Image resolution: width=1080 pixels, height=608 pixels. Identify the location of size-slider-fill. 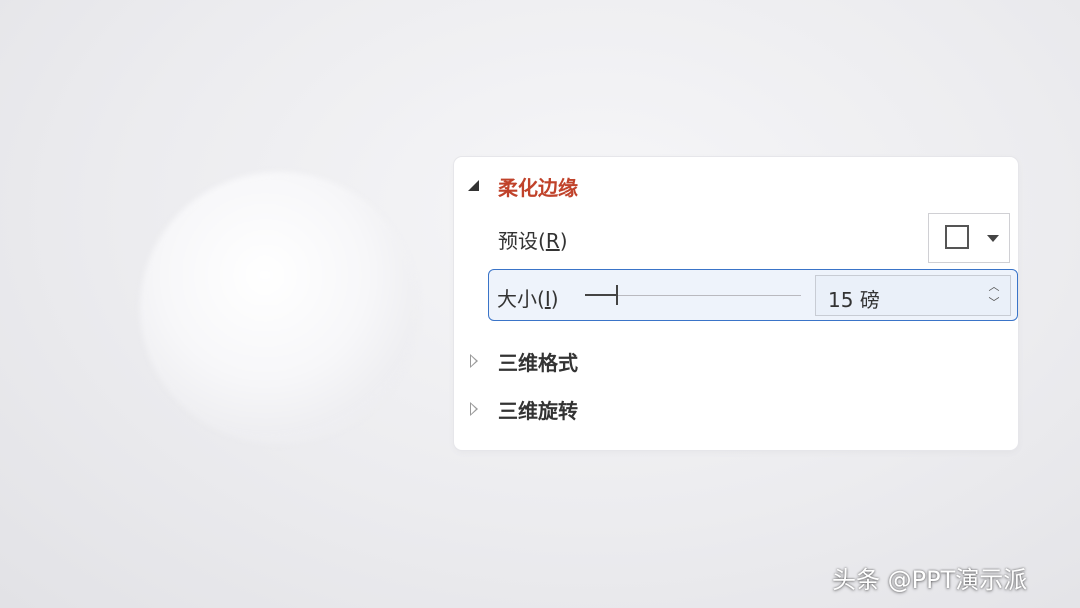
(601, 295).